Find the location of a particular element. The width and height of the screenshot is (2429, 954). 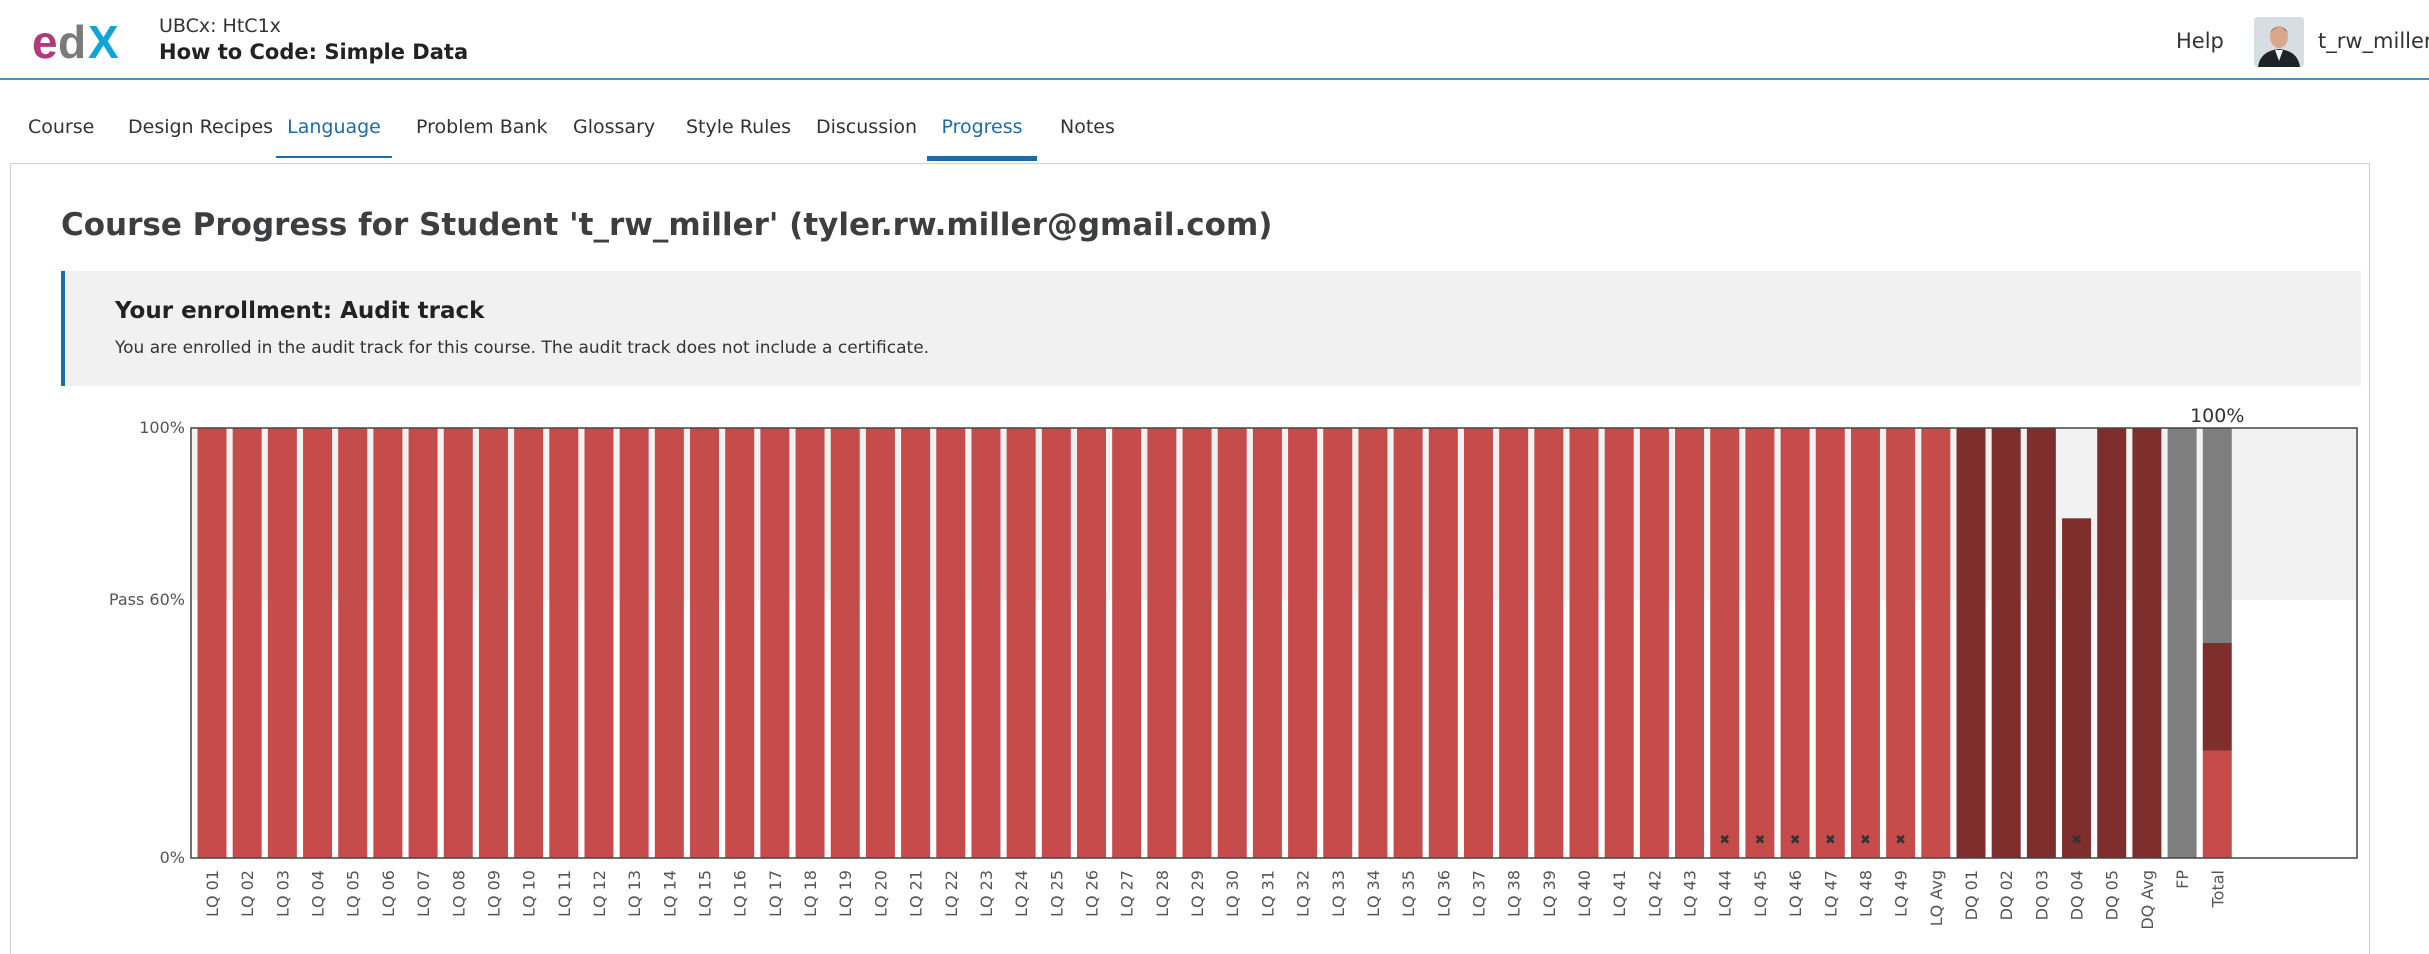

x-tick-label: LQ 37 is located at coordinates (1478, 893).